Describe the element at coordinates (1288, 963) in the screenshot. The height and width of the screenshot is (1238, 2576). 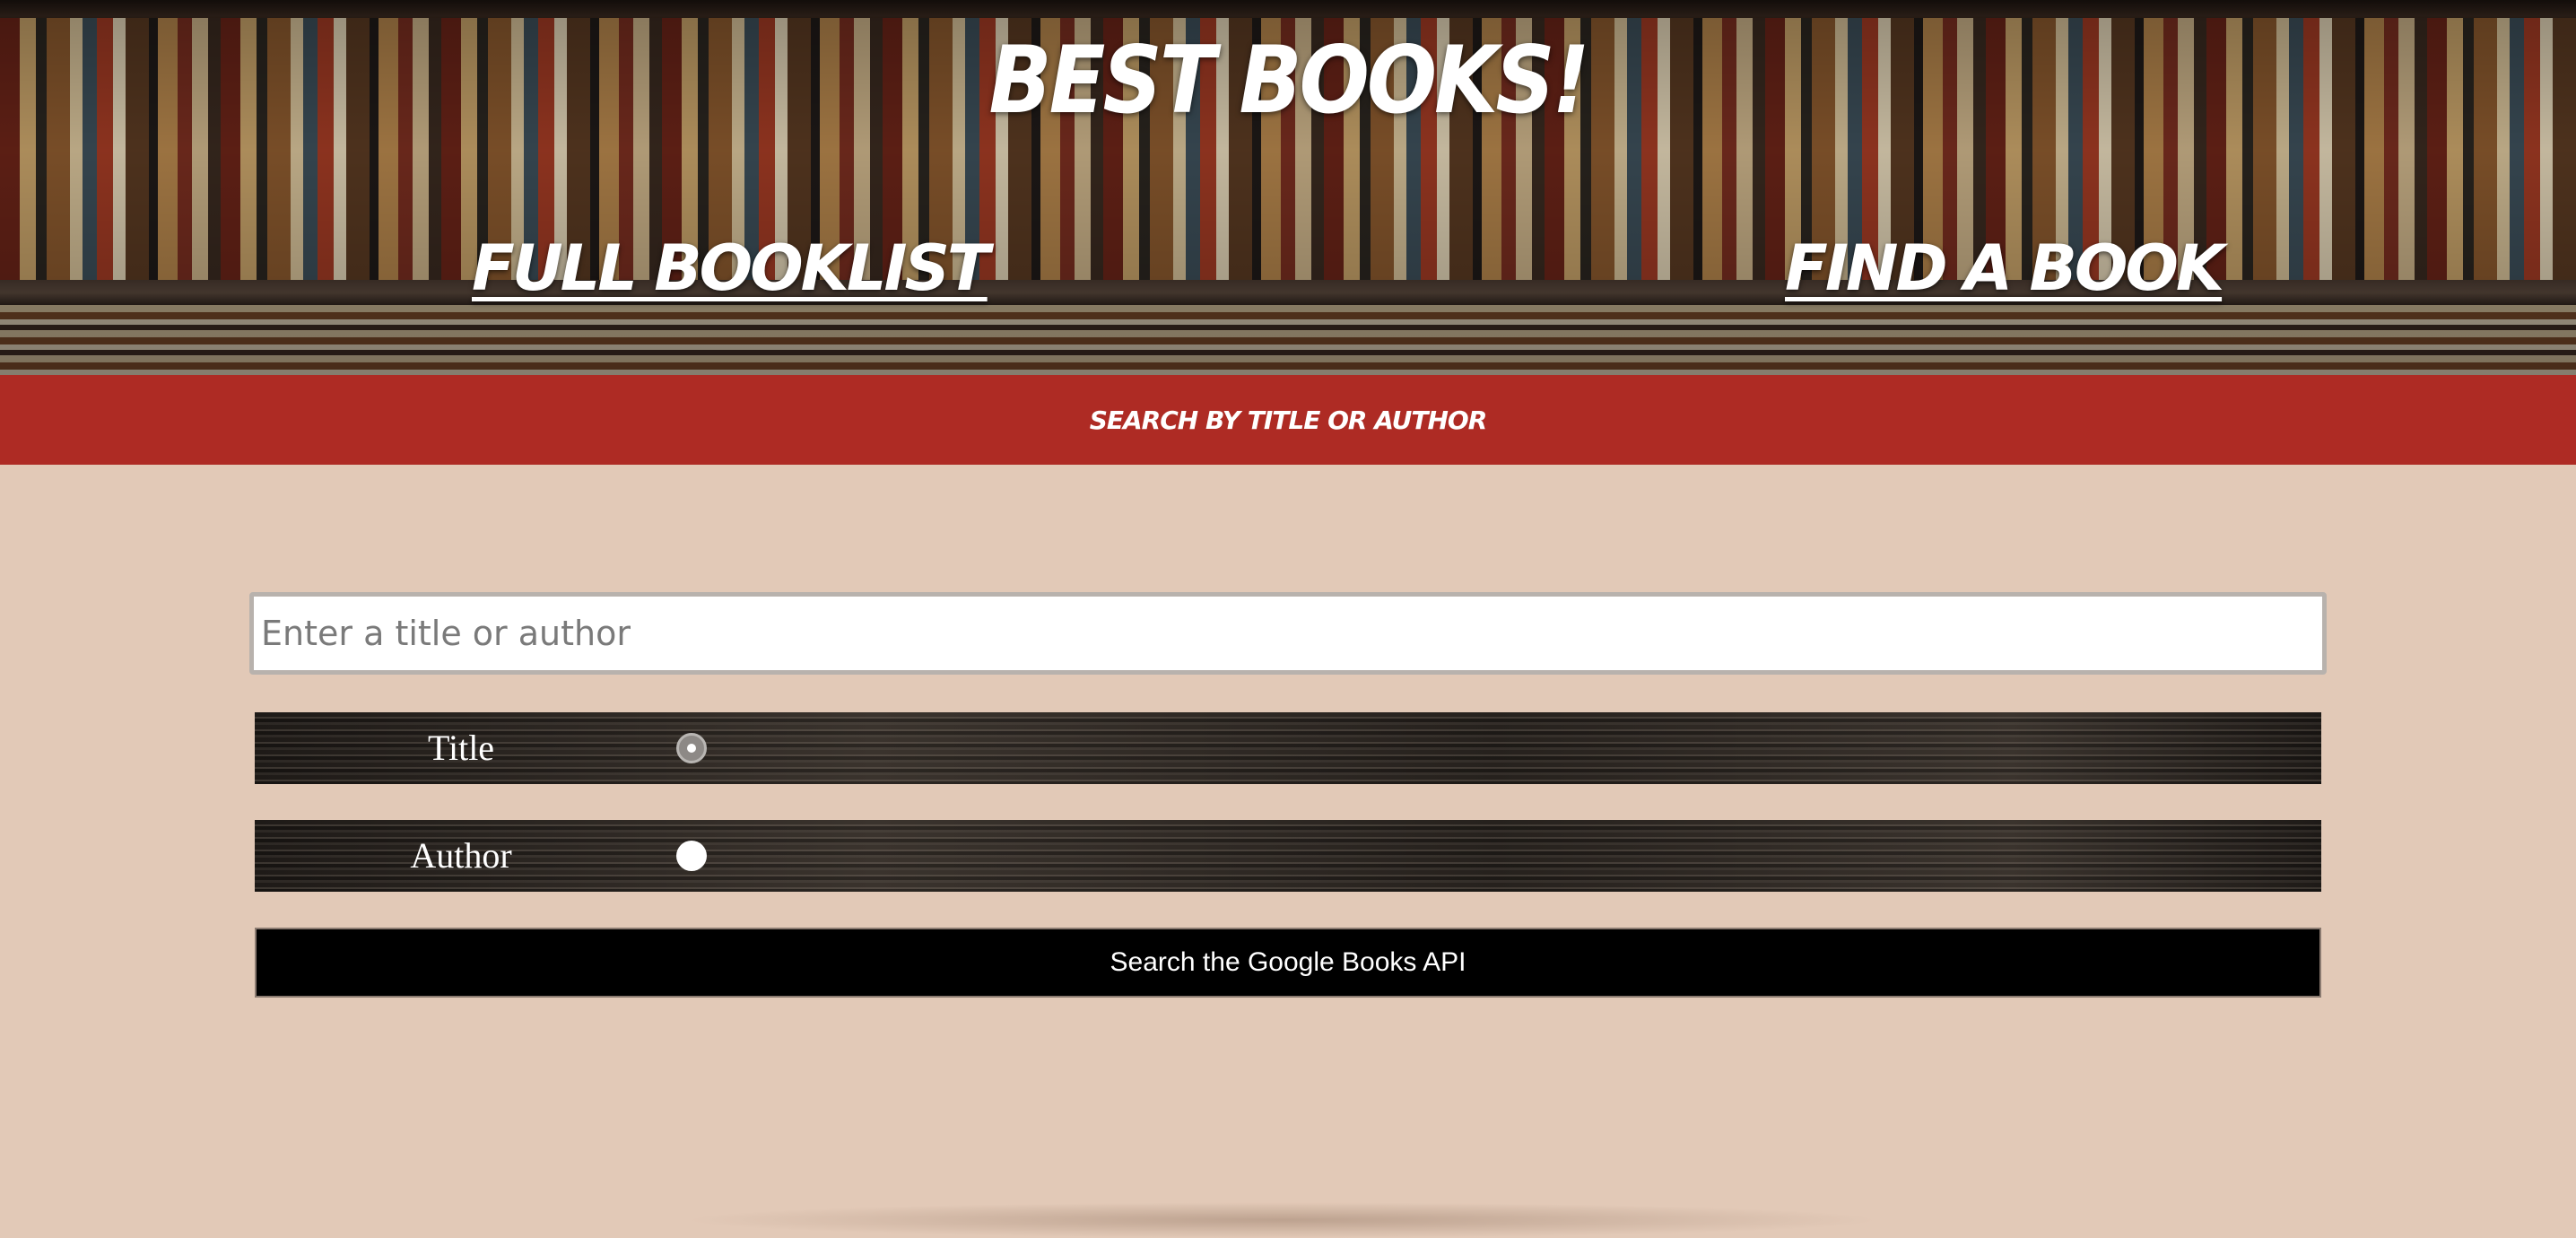
I see `search-button: Search the Google Books API` at that location.